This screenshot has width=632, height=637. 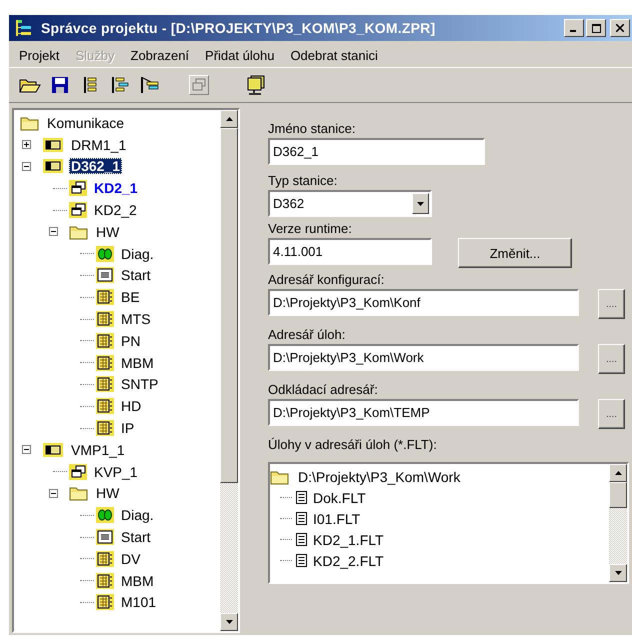 What do you see at coordinates (376, 151) in the screenshot?
I see `station-name-field: D362_1` at bounding box center [376, 151].